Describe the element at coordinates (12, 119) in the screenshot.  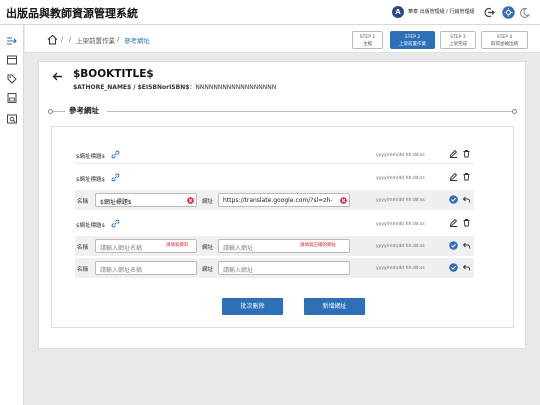
I see `search-doc-icon` at that location.